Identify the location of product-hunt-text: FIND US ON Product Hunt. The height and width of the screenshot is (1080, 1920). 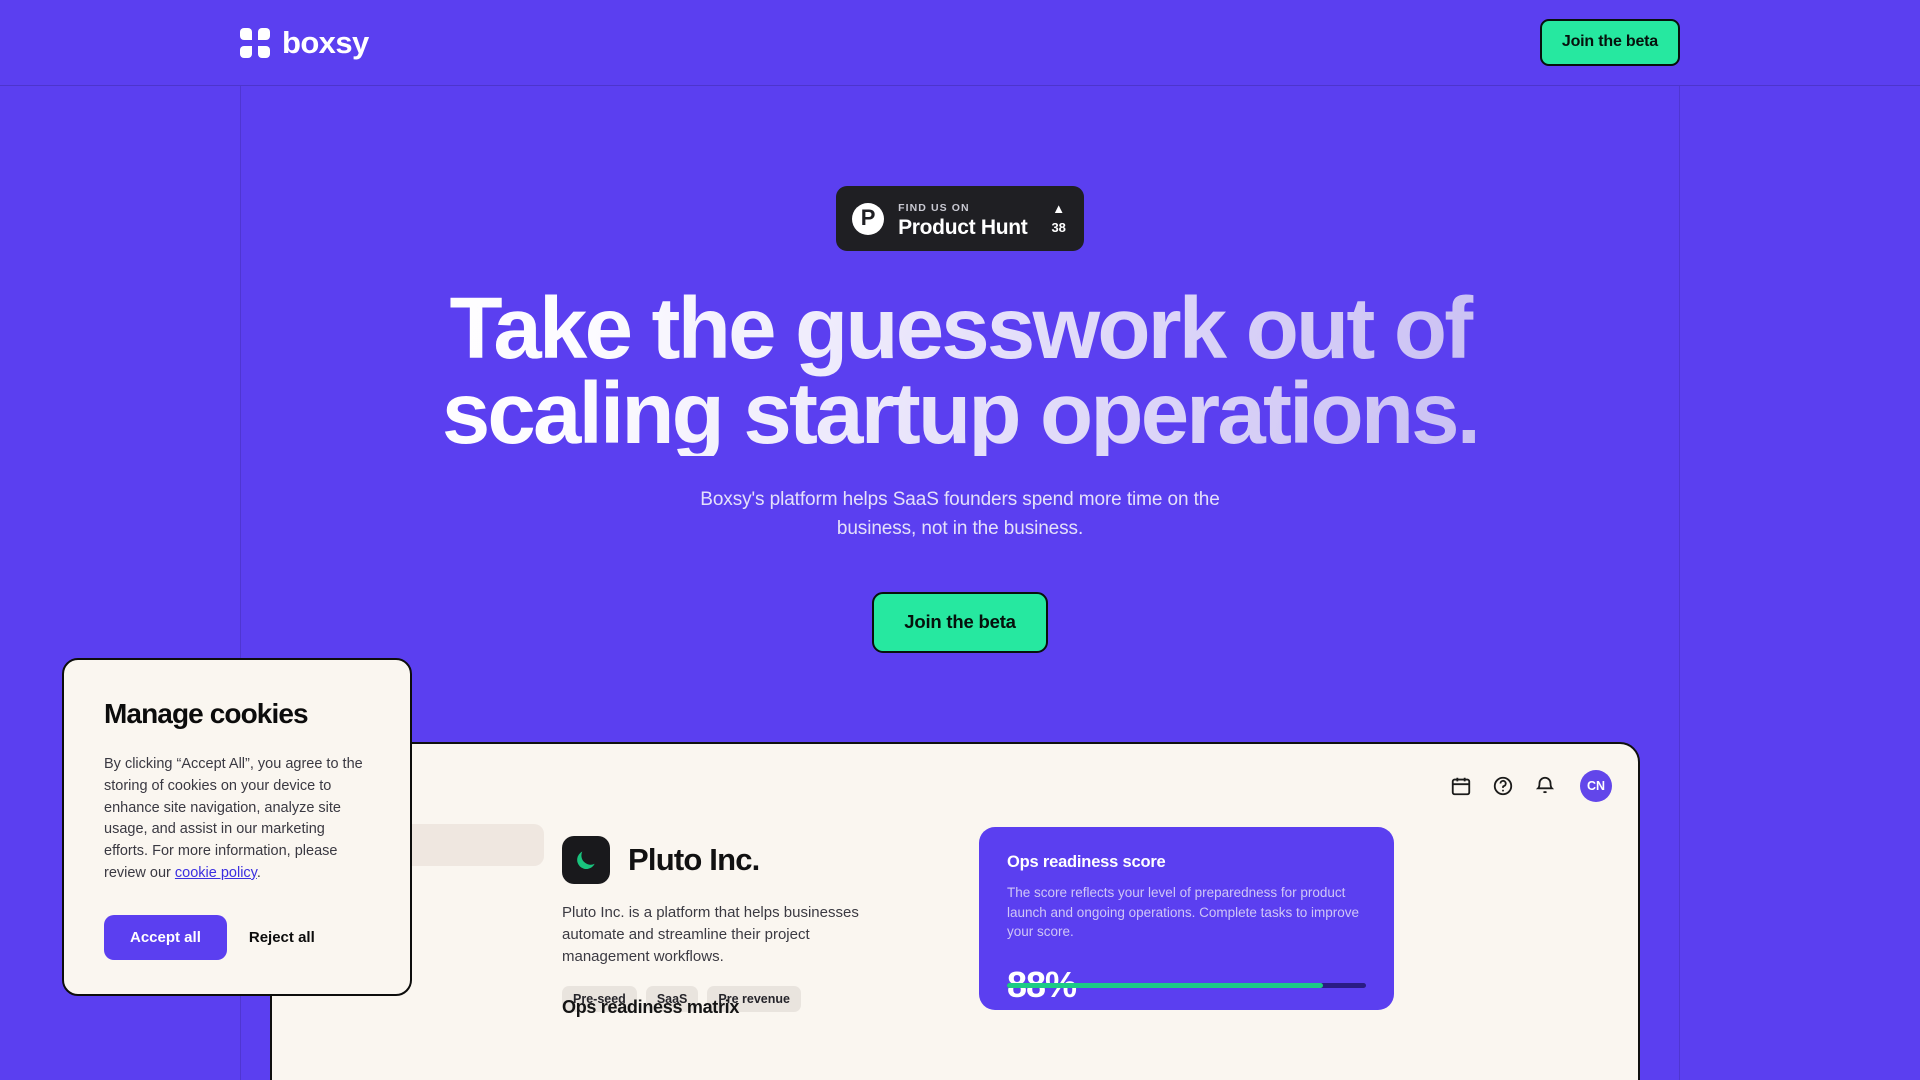
(963, 218).